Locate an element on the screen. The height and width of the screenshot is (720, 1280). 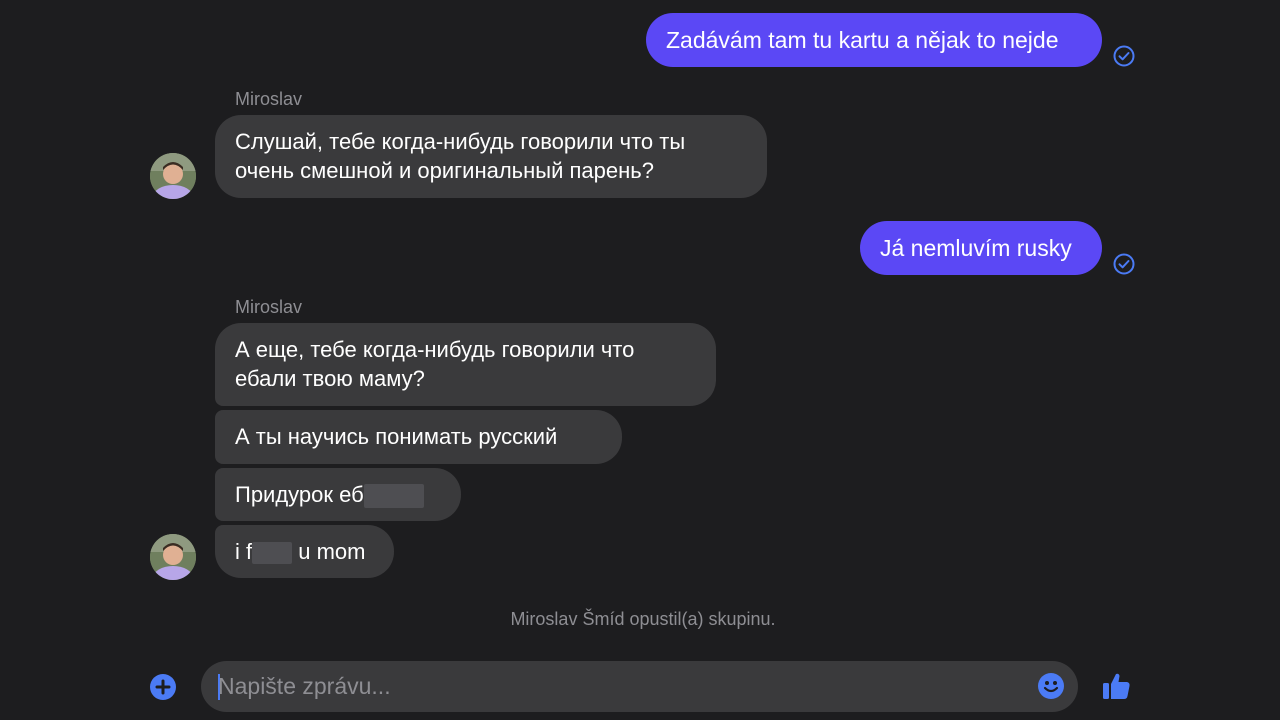
system-message: Miroslav Šmíd opustil(a) skupinu. is located at coordinates (643, 619).